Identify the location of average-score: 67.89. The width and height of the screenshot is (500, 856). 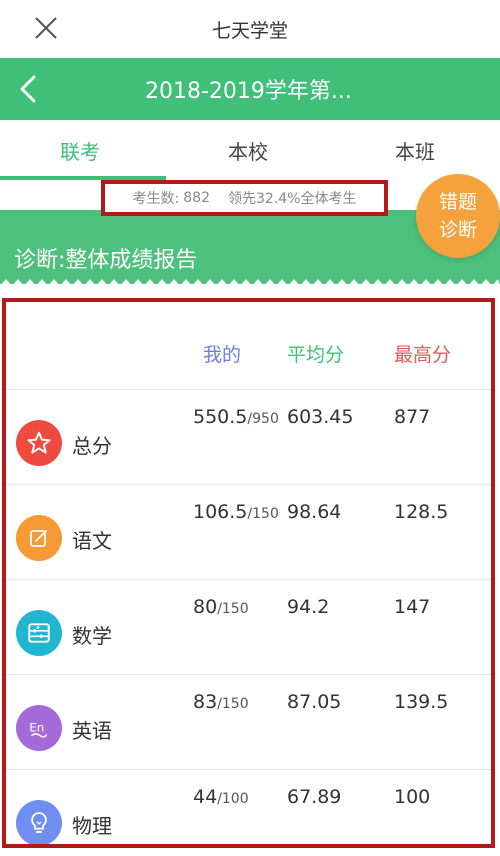
(314, 797).